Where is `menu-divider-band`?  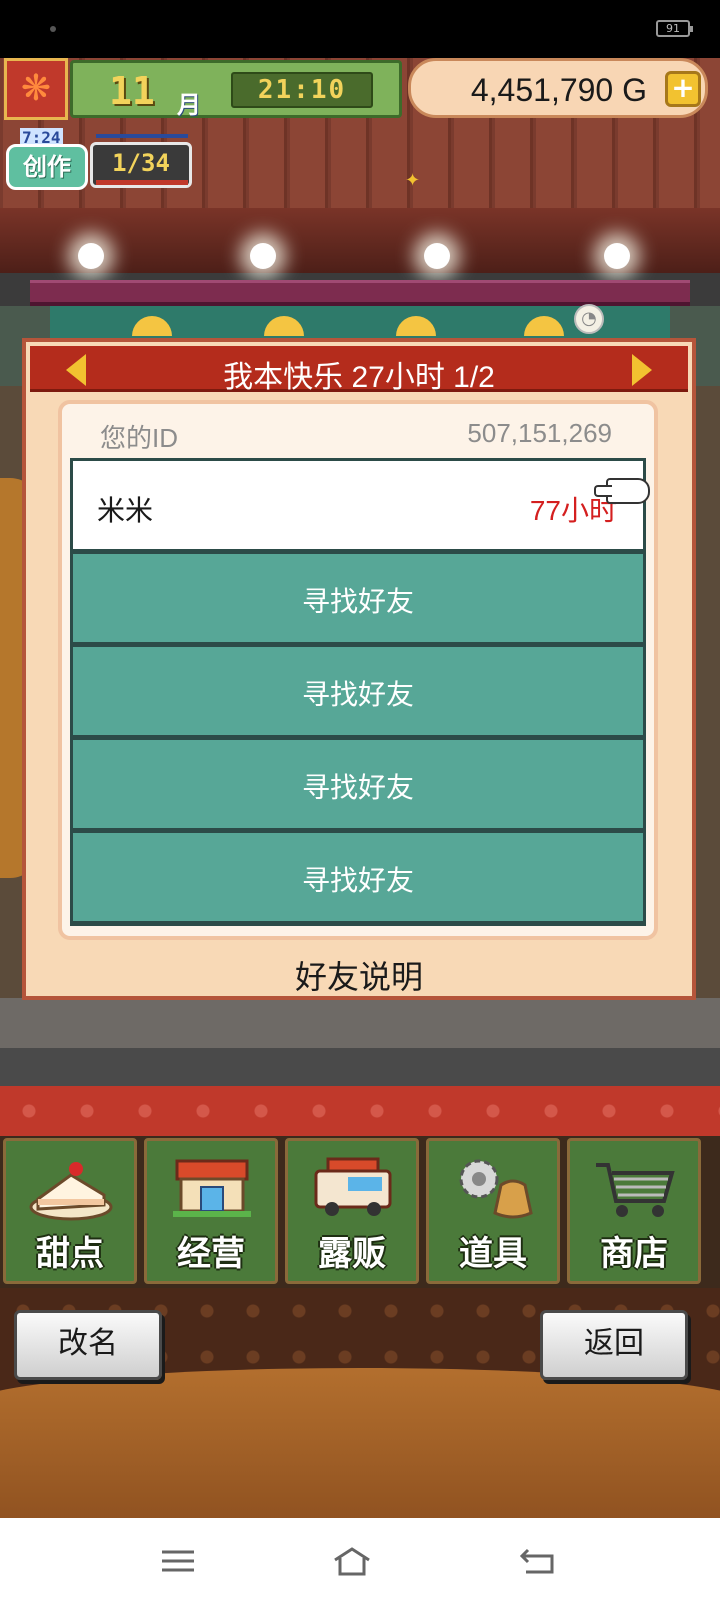 menu-divider-band is located at coordinates (360, 1111).